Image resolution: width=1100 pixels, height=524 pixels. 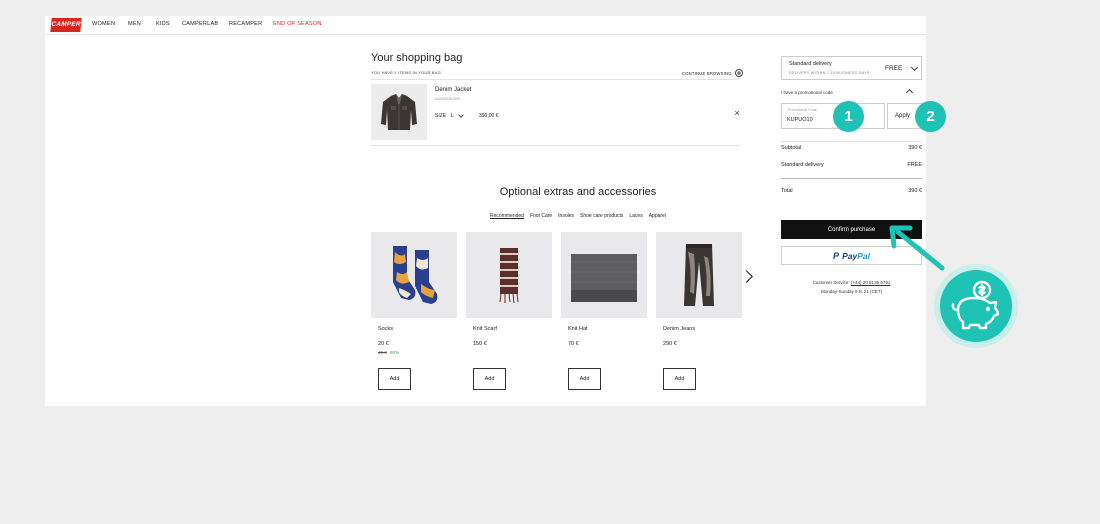 I want to click on tab-foot-care: Foot Care, so click(x=541, y=216).